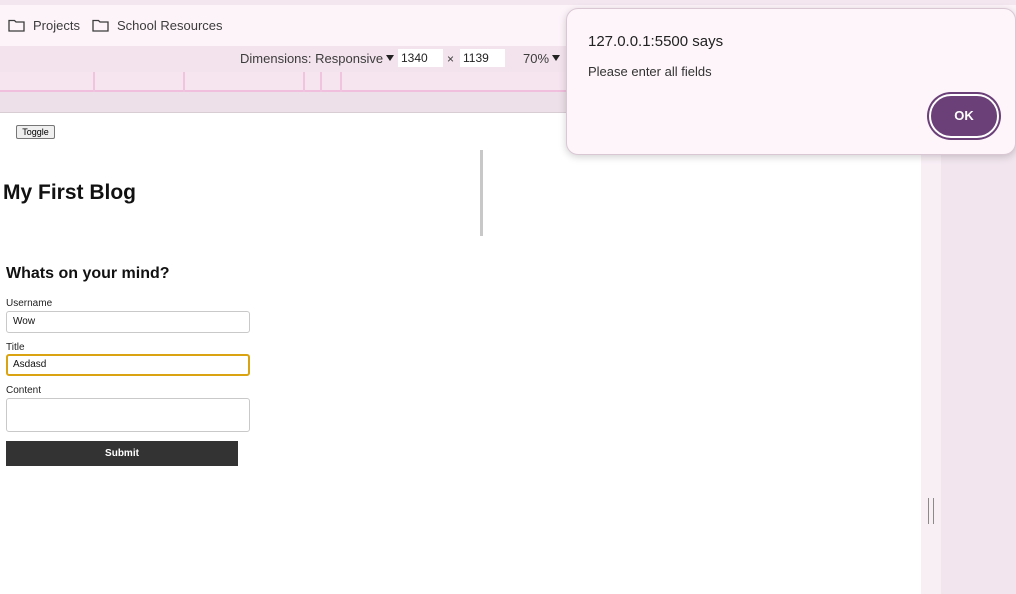 This screenshot has width=1016, height=594. What do you see at coordinates (88, 273) in the screenshot?
I see `form-heading: Whats on your mind?` at bounding box center [88, 273].